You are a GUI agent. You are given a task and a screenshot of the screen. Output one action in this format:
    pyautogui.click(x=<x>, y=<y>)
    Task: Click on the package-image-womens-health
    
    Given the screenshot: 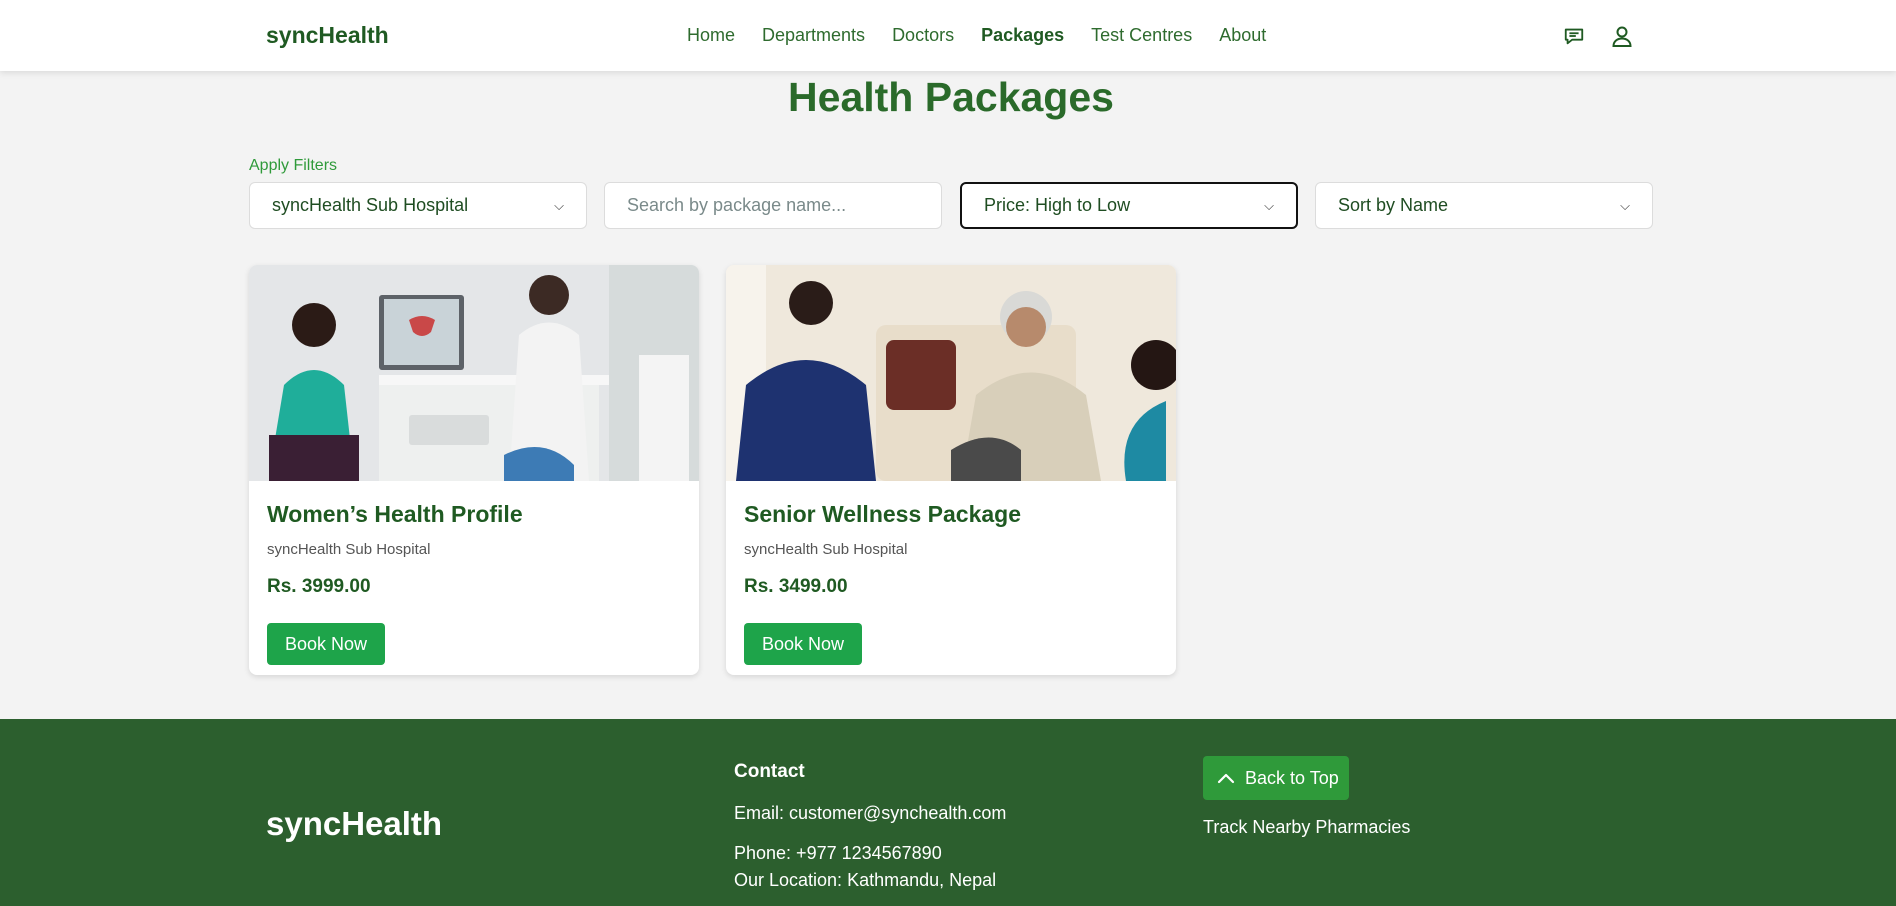 What is the action you would take?
    pyautogui.click(x=474, y=373)
    